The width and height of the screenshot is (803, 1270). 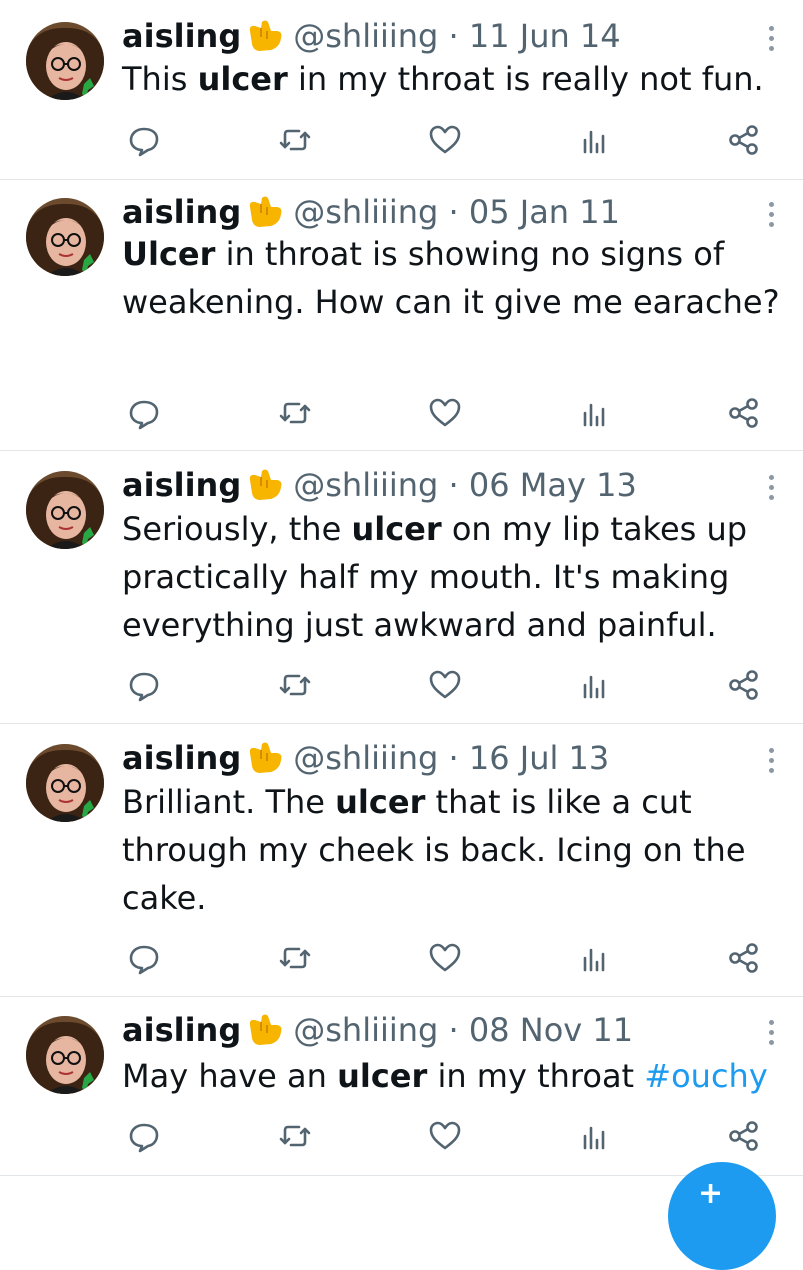 What do you see at coordinates (229, 802) in the screenshot?
I see `text-segment: Brilliant. The` at bounding box center [229, 802].